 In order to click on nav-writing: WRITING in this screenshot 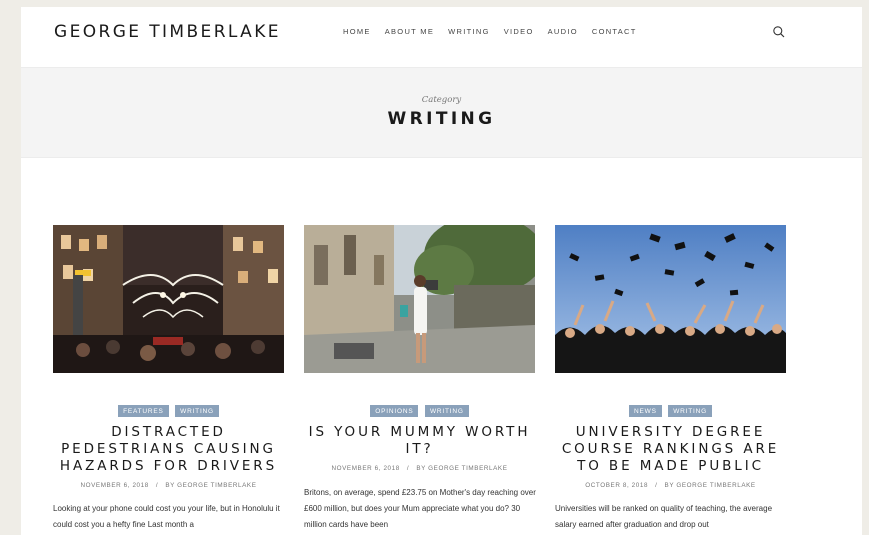, I will do `click(469, 31)`.